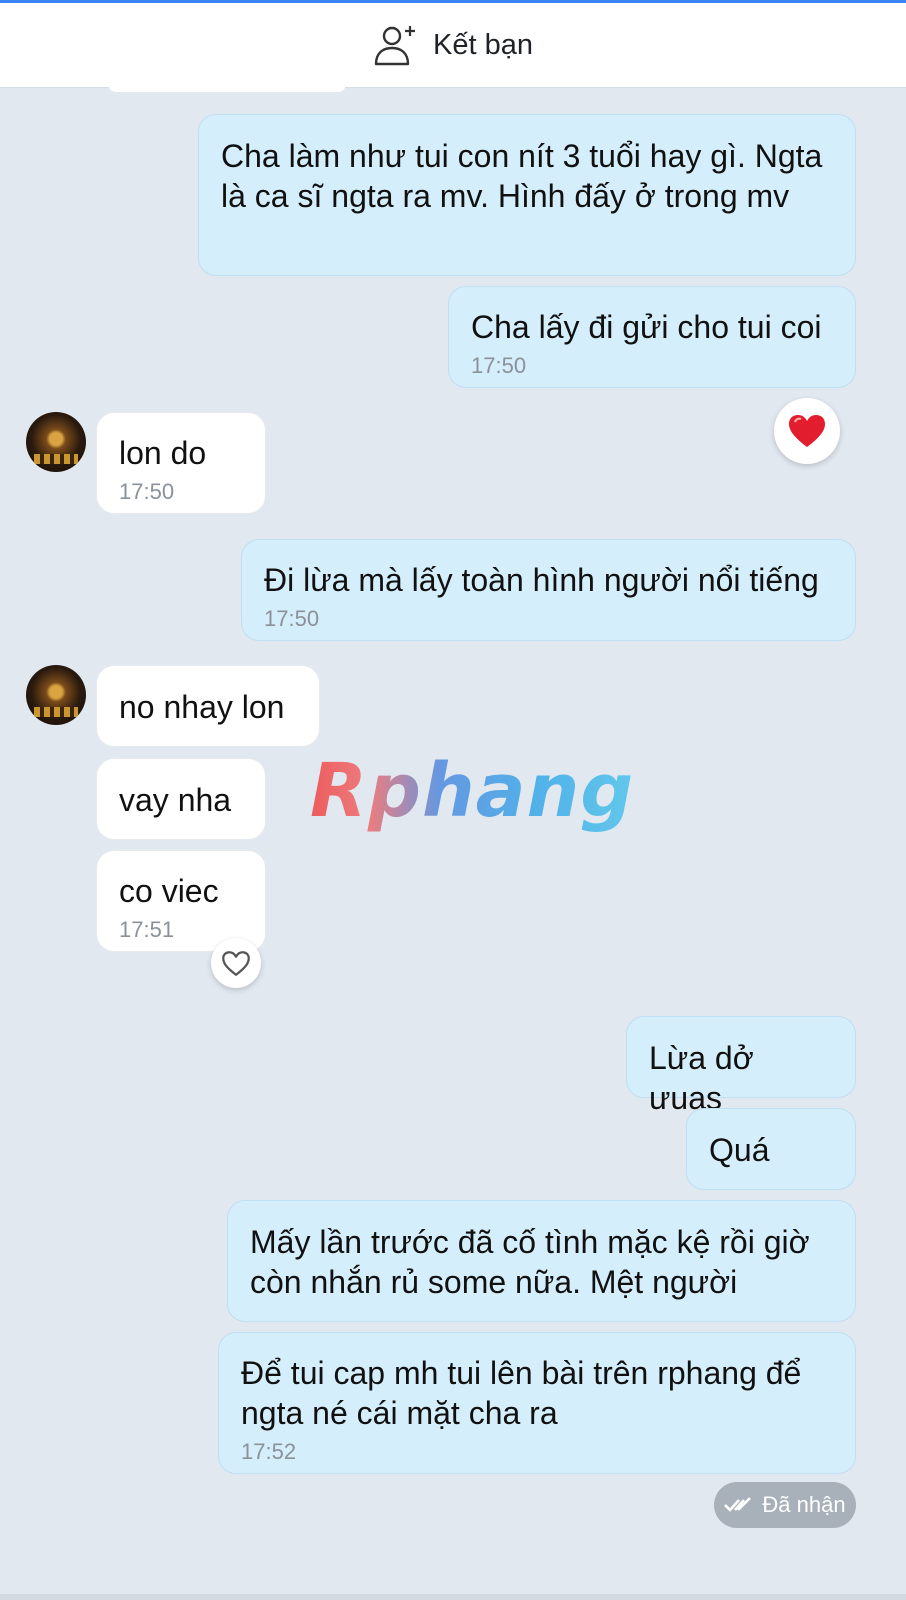  I want to click on delivered-status-badge: Đã nhận, so click(785, 1505).